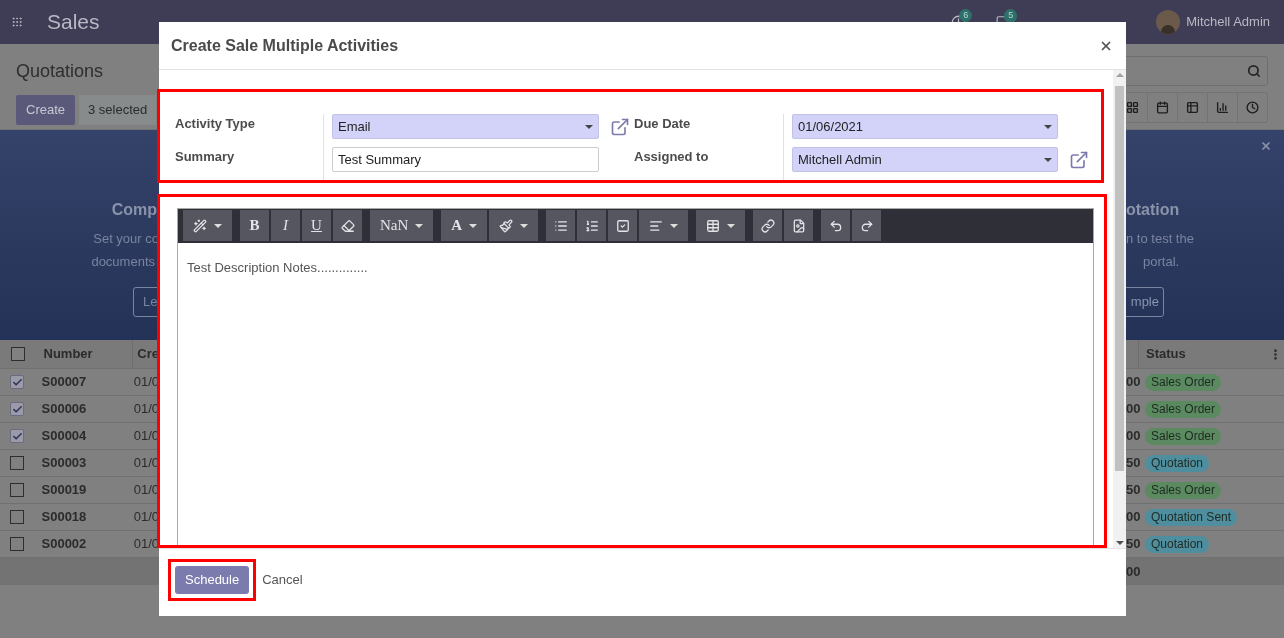  I want to click on bullet-list-icon, so click(560, 225).